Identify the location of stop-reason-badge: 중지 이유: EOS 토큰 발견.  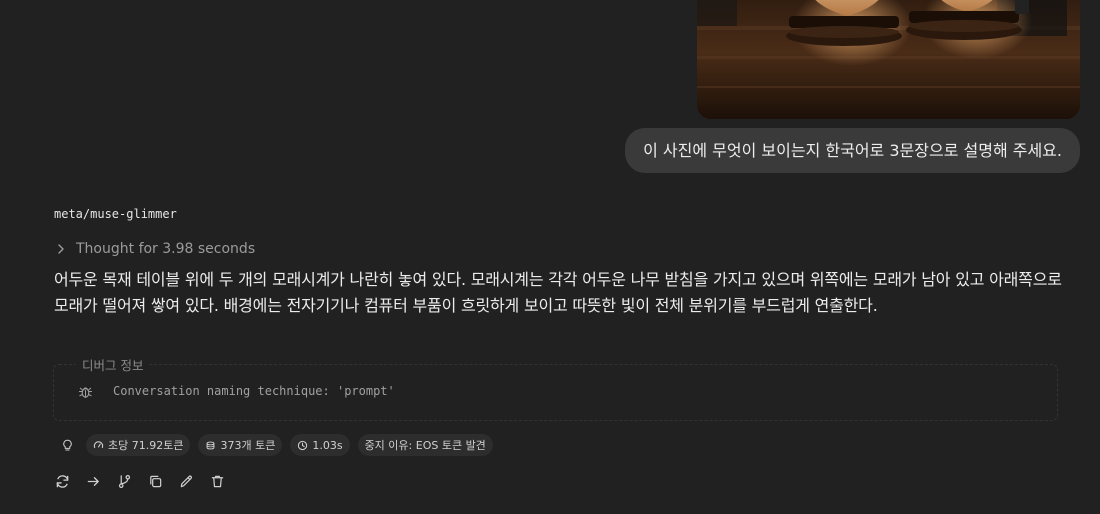
(425, 445).